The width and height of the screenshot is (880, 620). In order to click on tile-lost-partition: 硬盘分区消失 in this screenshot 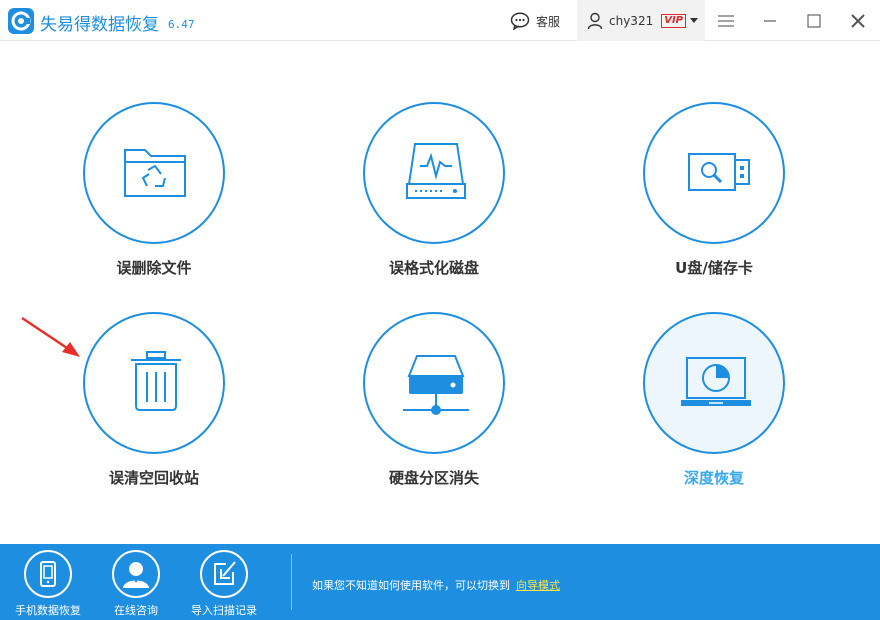, I will do `click(434, 412)`.